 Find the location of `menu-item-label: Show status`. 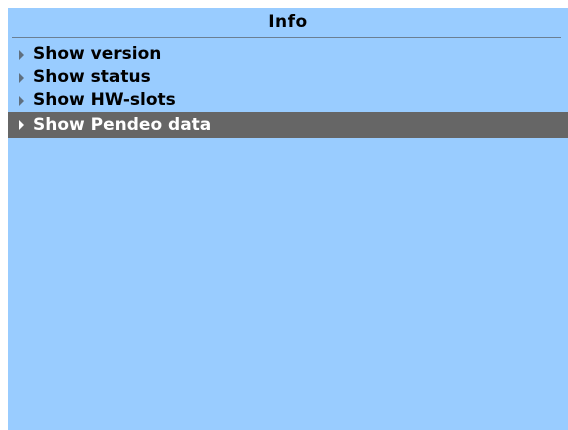

menu-item-label: Show status is located at coordinates (92, 77).